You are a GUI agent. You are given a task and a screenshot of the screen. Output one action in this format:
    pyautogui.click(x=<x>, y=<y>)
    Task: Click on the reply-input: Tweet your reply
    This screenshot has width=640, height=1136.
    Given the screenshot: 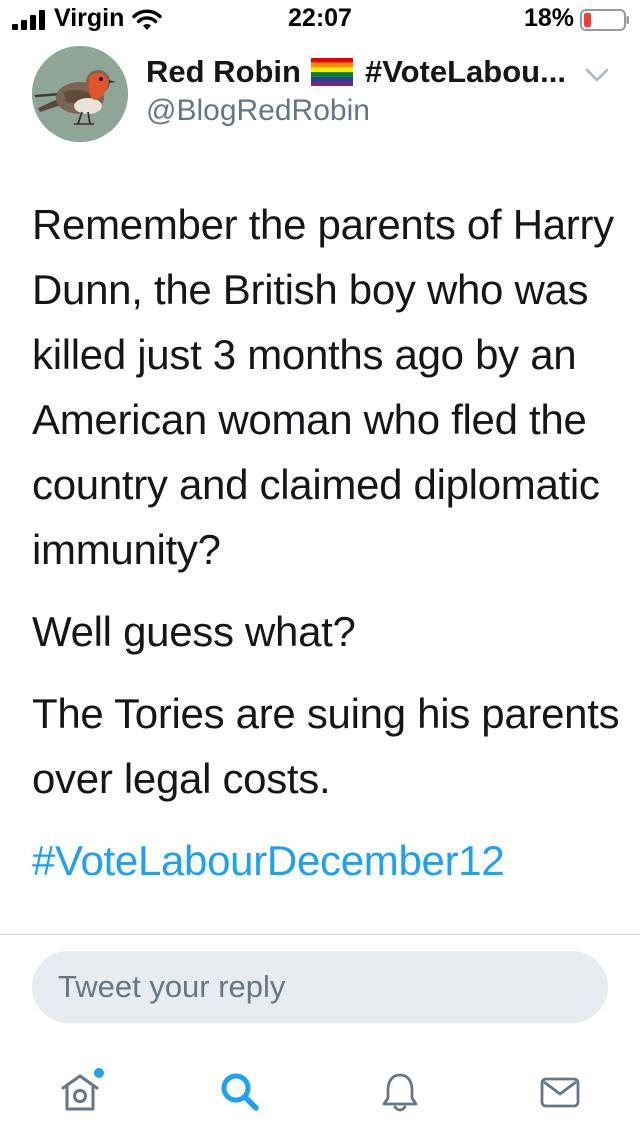 What is the action you would take?
    pyautogui.click(x=320, y=987)
    